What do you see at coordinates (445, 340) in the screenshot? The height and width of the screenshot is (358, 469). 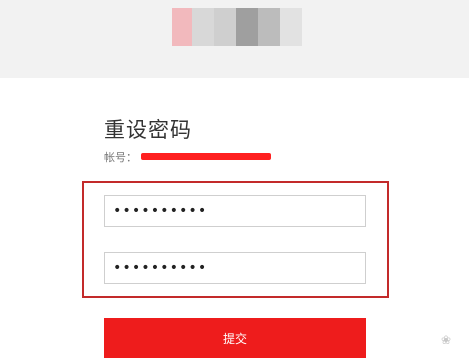 I see `watermark: ❀` at bounding box center [445, 340].